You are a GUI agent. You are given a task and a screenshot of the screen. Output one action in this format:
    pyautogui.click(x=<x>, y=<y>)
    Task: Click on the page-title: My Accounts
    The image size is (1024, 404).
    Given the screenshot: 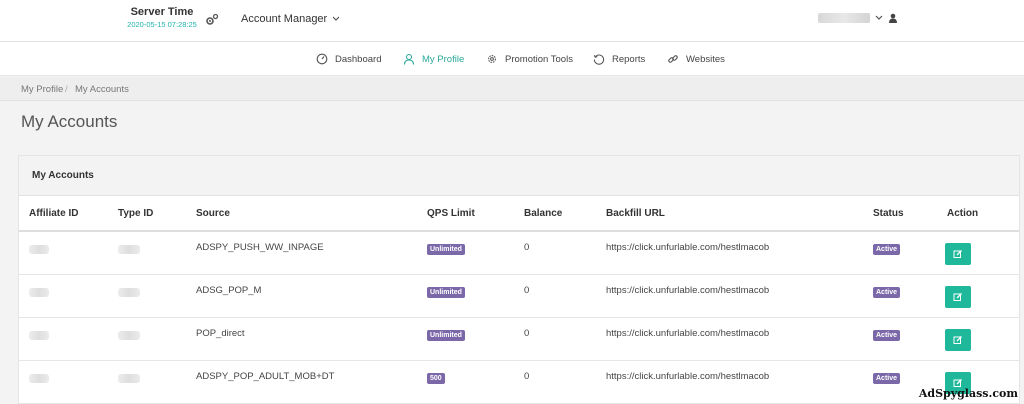 What is the action you would take?
    pyautogui.click(x=69, y=121)
    